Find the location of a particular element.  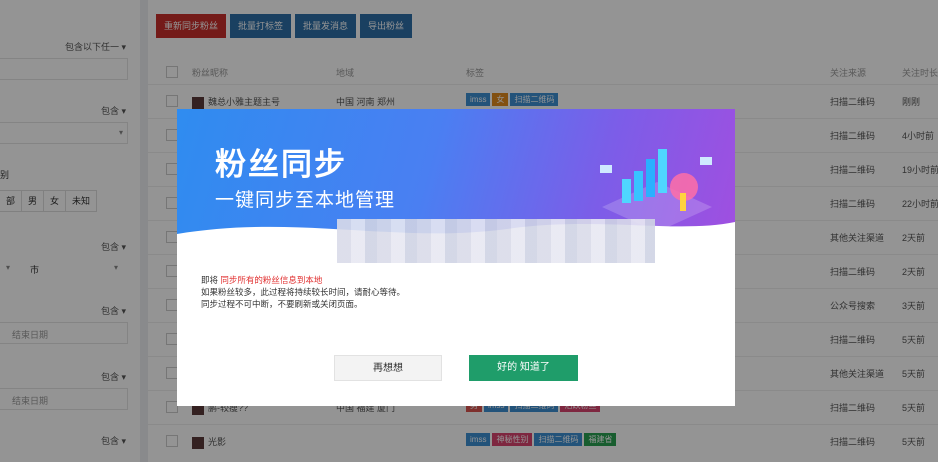

sync-line-1: 即将 同步所有的粉丝信息到本地 is located at coordinates (303, 280).